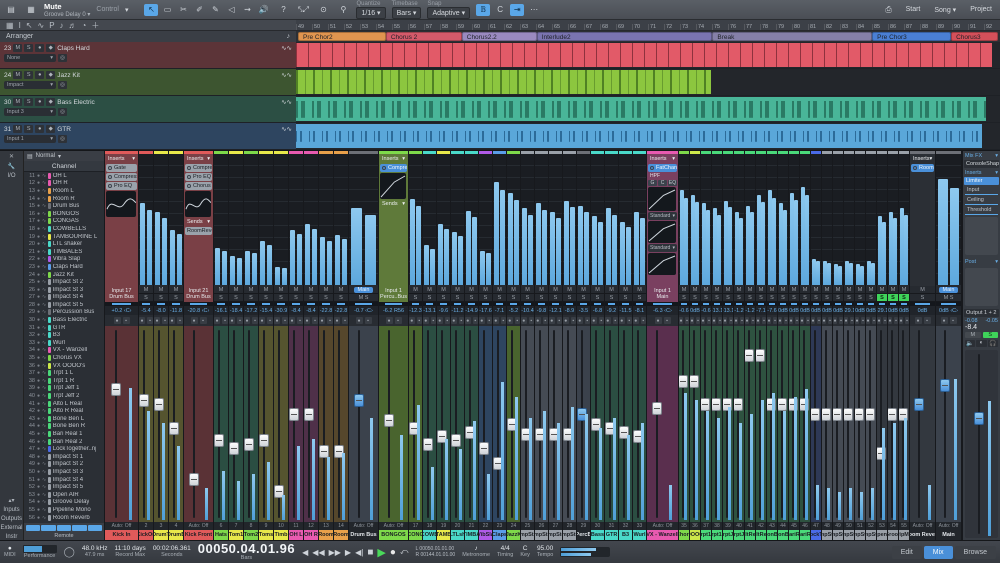 Image resolution: width=1000 pixels, height=563 pixels. What do you see at coordinates (326, 310) in the screenshot?
I see `volume-readout: -22.8` at bounding box center [326, 310].